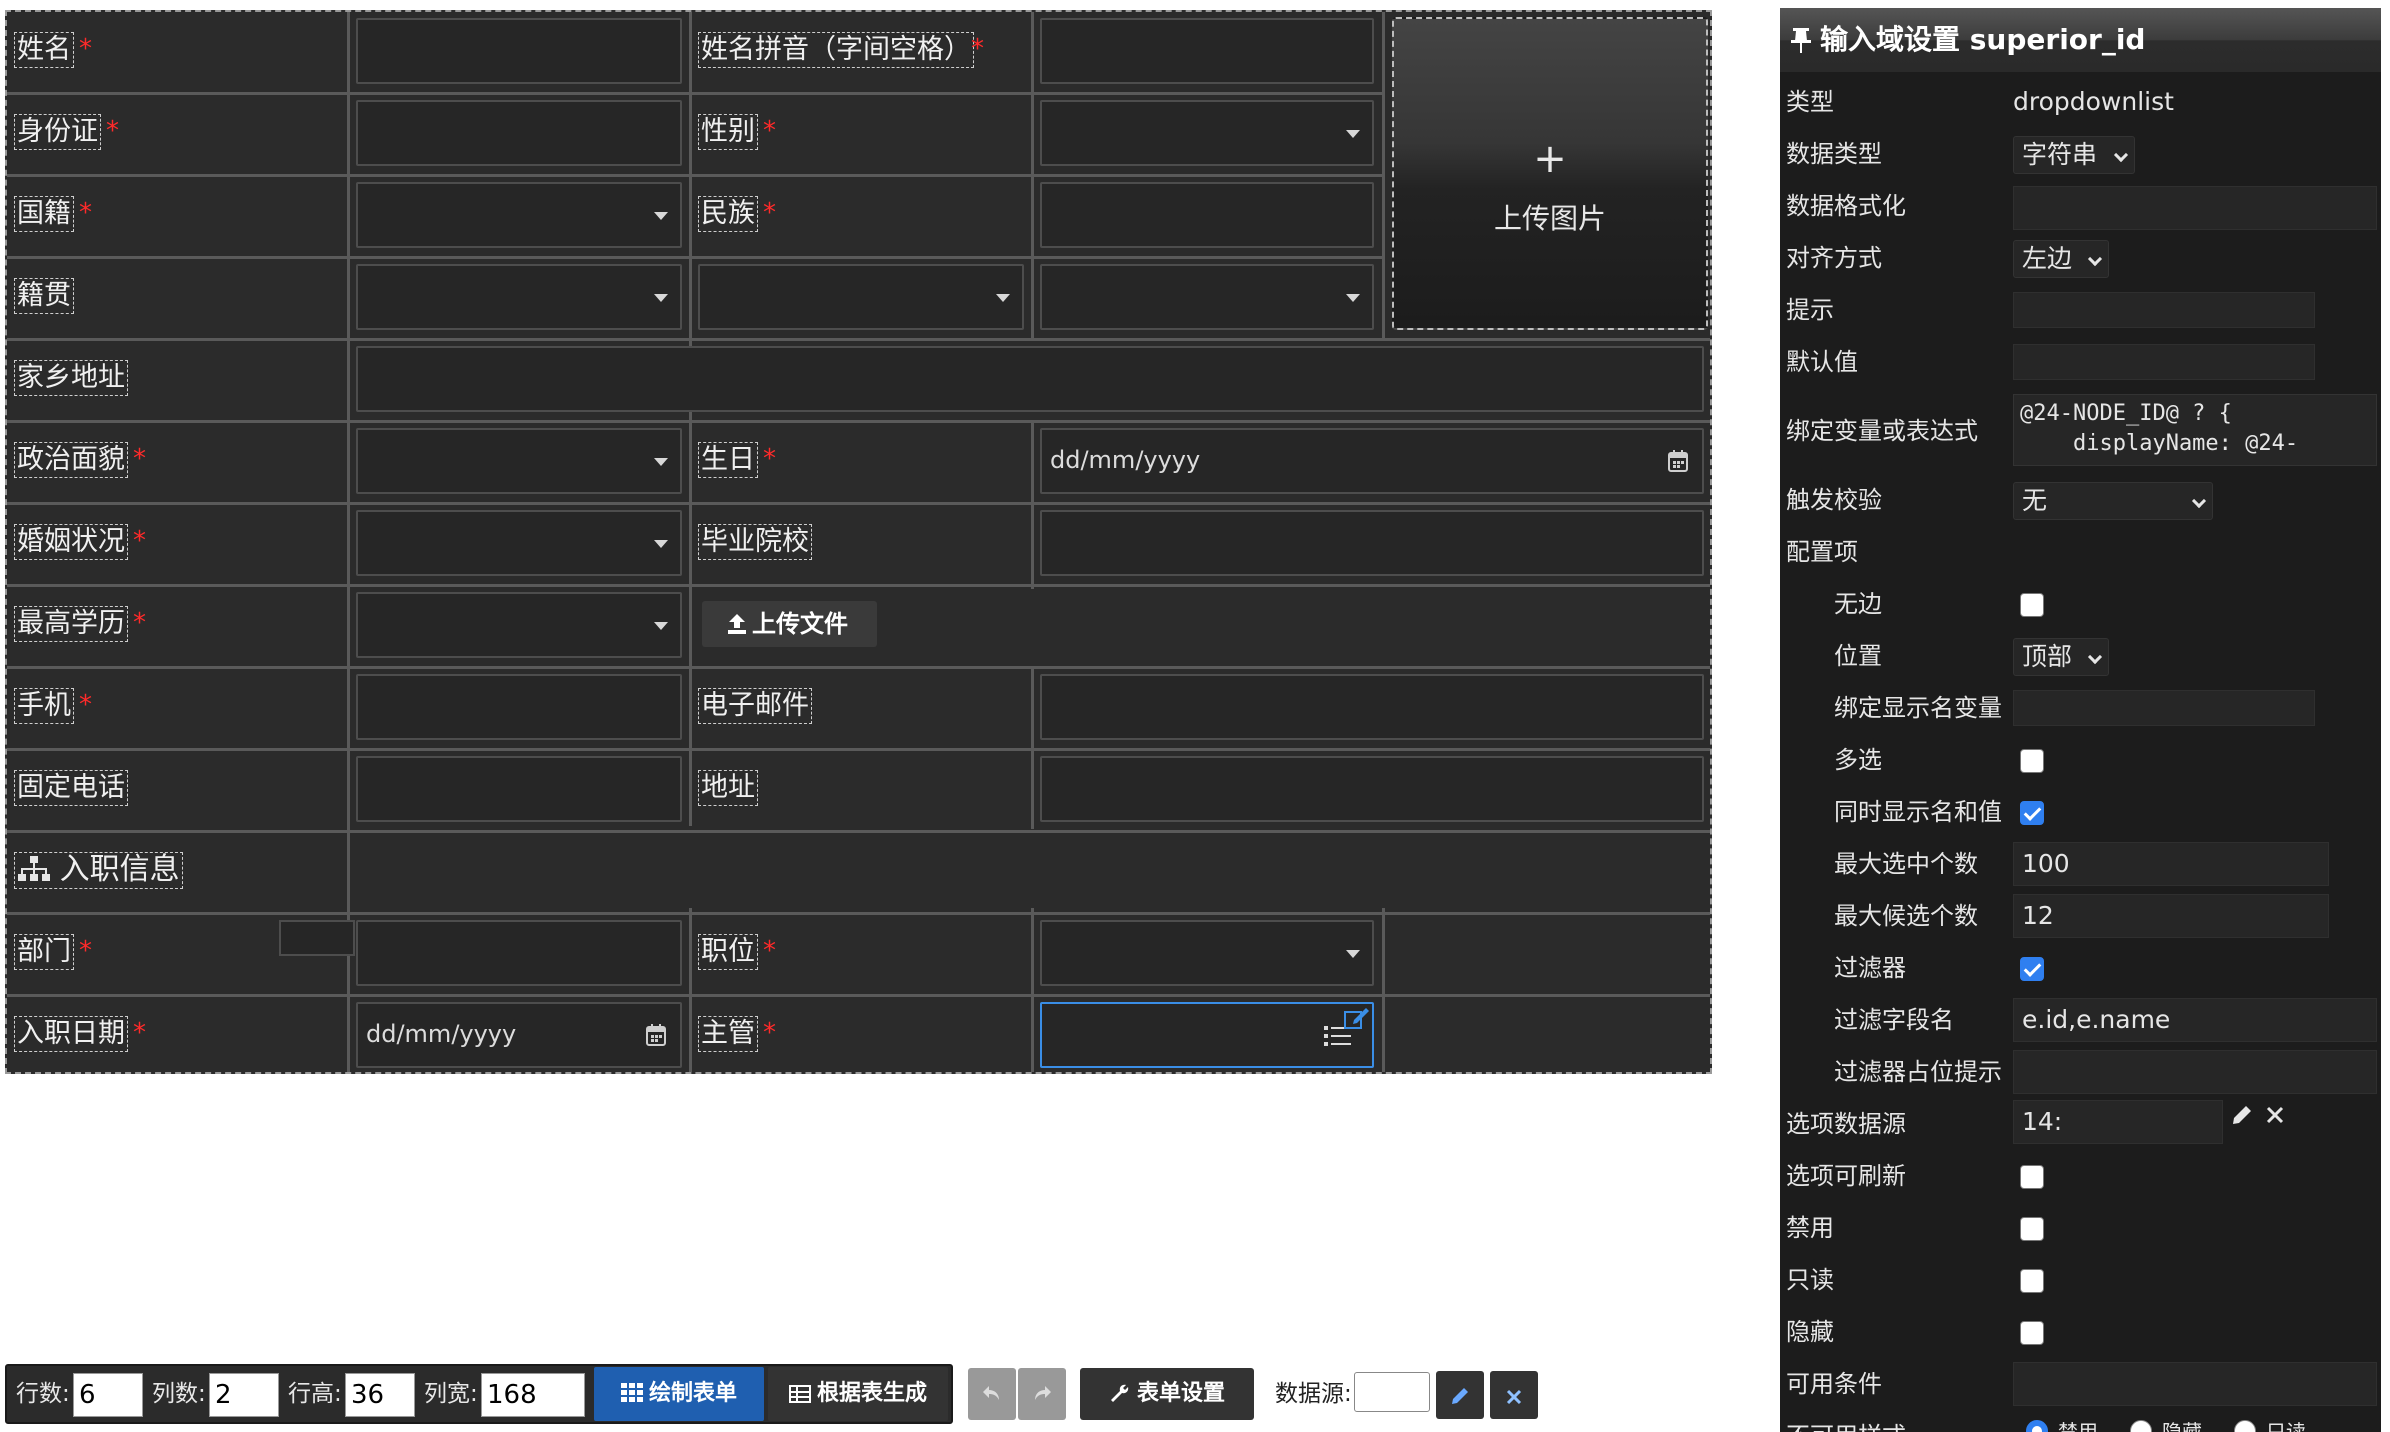 The height and width of the screenshot is (1432, 2390). I want to click on readonly-checkbox, so click(2032, 1281).